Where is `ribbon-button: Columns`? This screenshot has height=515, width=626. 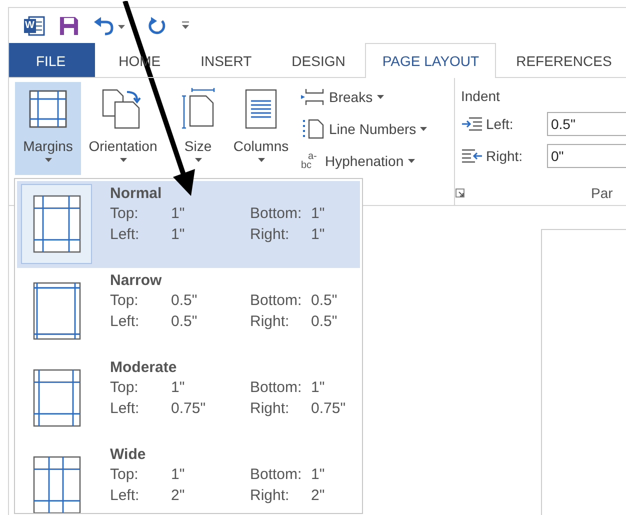 ribbon-button: Columns is located at coordinates (261, 128).